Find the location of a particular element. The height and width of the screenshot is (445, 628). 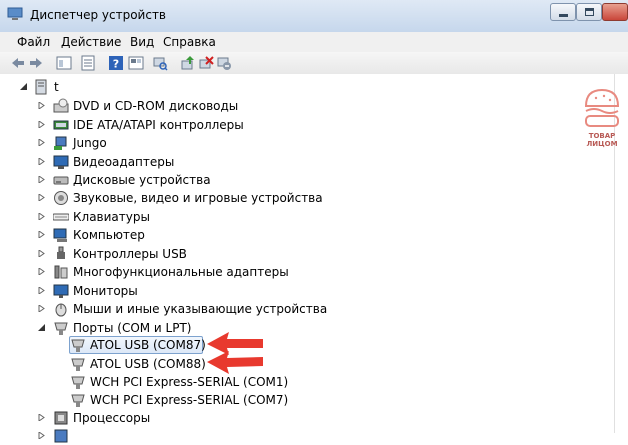

tree-item-label: Звуковые, видео и игровые устройства is located at coordinates (198, 198).